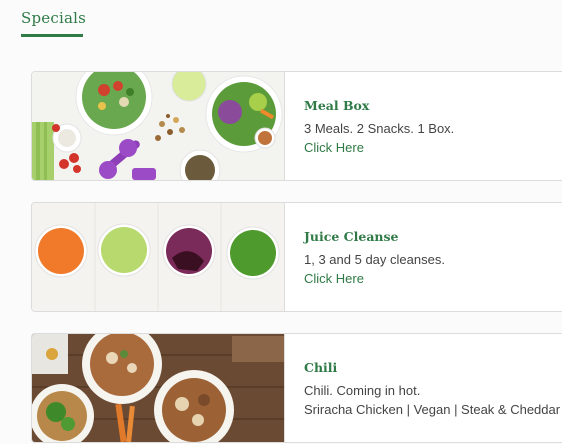 This screenshot has height=444, width=562. Describe the element at coordinates (158, 126) in the screenshot. I see `meal-box-image` at that location.